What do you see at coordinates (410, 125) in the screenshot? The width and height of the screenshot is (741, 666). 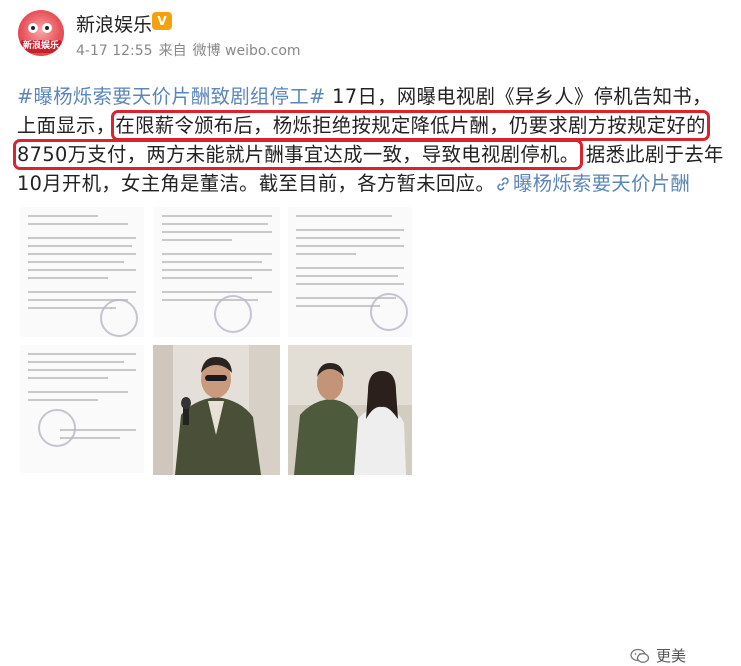 I see `highlighted-text-1: 在限薪令颁布后，杨烁拒绝按规定降低片酬，仍要求剧方按规定好的` at bounding box center [410, 125].